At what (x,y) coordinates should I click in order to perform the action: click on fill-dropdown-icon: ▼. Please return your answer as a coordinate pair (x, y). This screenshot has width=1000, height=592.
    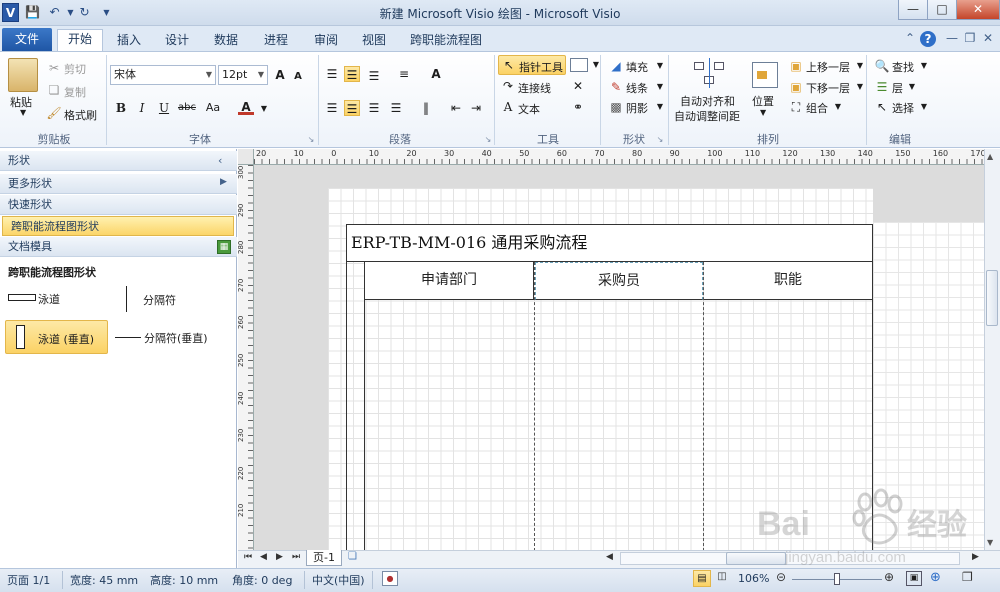
    Looking at the image, I should click on (660, 66).